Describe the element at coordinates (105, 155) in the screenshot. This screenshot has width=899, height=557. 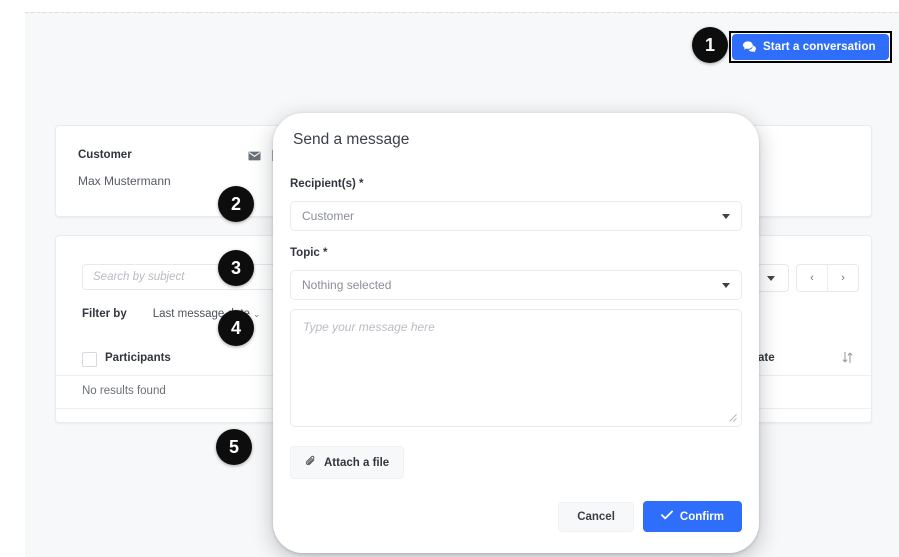
I see `customer-label: Customer` at that location.